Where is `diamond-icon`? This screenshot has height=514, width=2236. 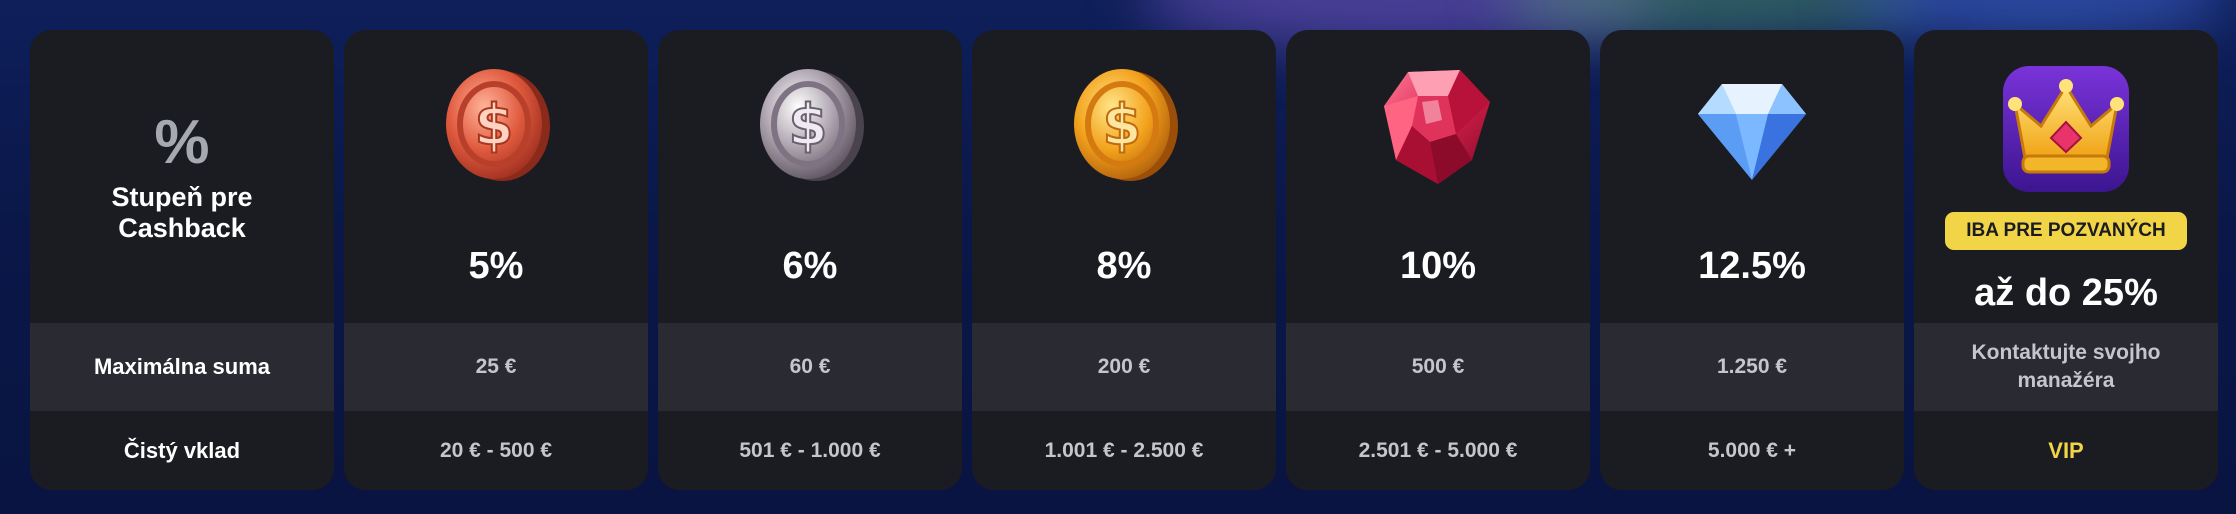 diamond-icon is located at coordinates (1752, 132).